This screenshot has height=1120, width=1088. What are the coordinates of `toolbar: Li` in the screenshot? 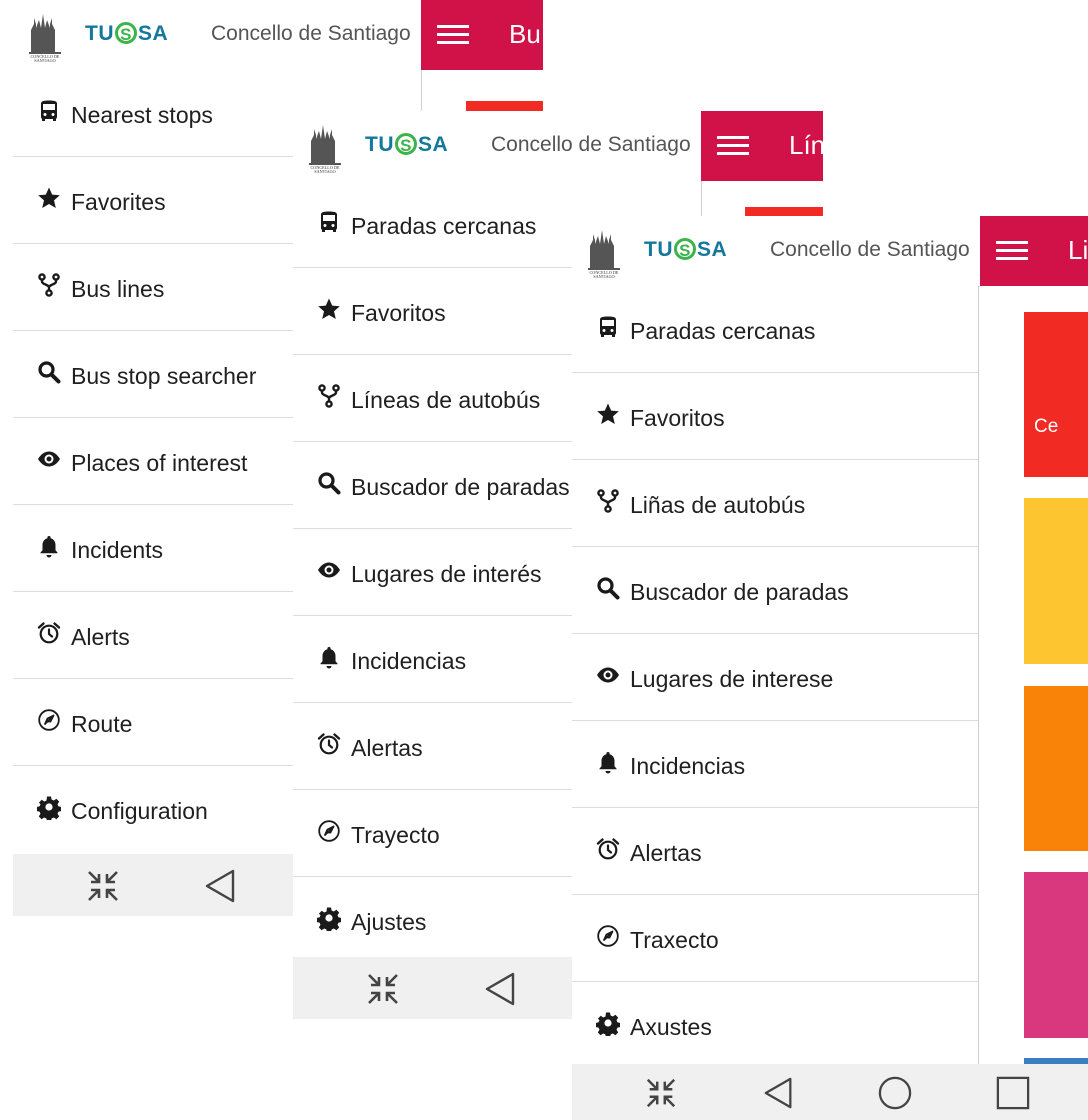 It's located at (1034, 251).